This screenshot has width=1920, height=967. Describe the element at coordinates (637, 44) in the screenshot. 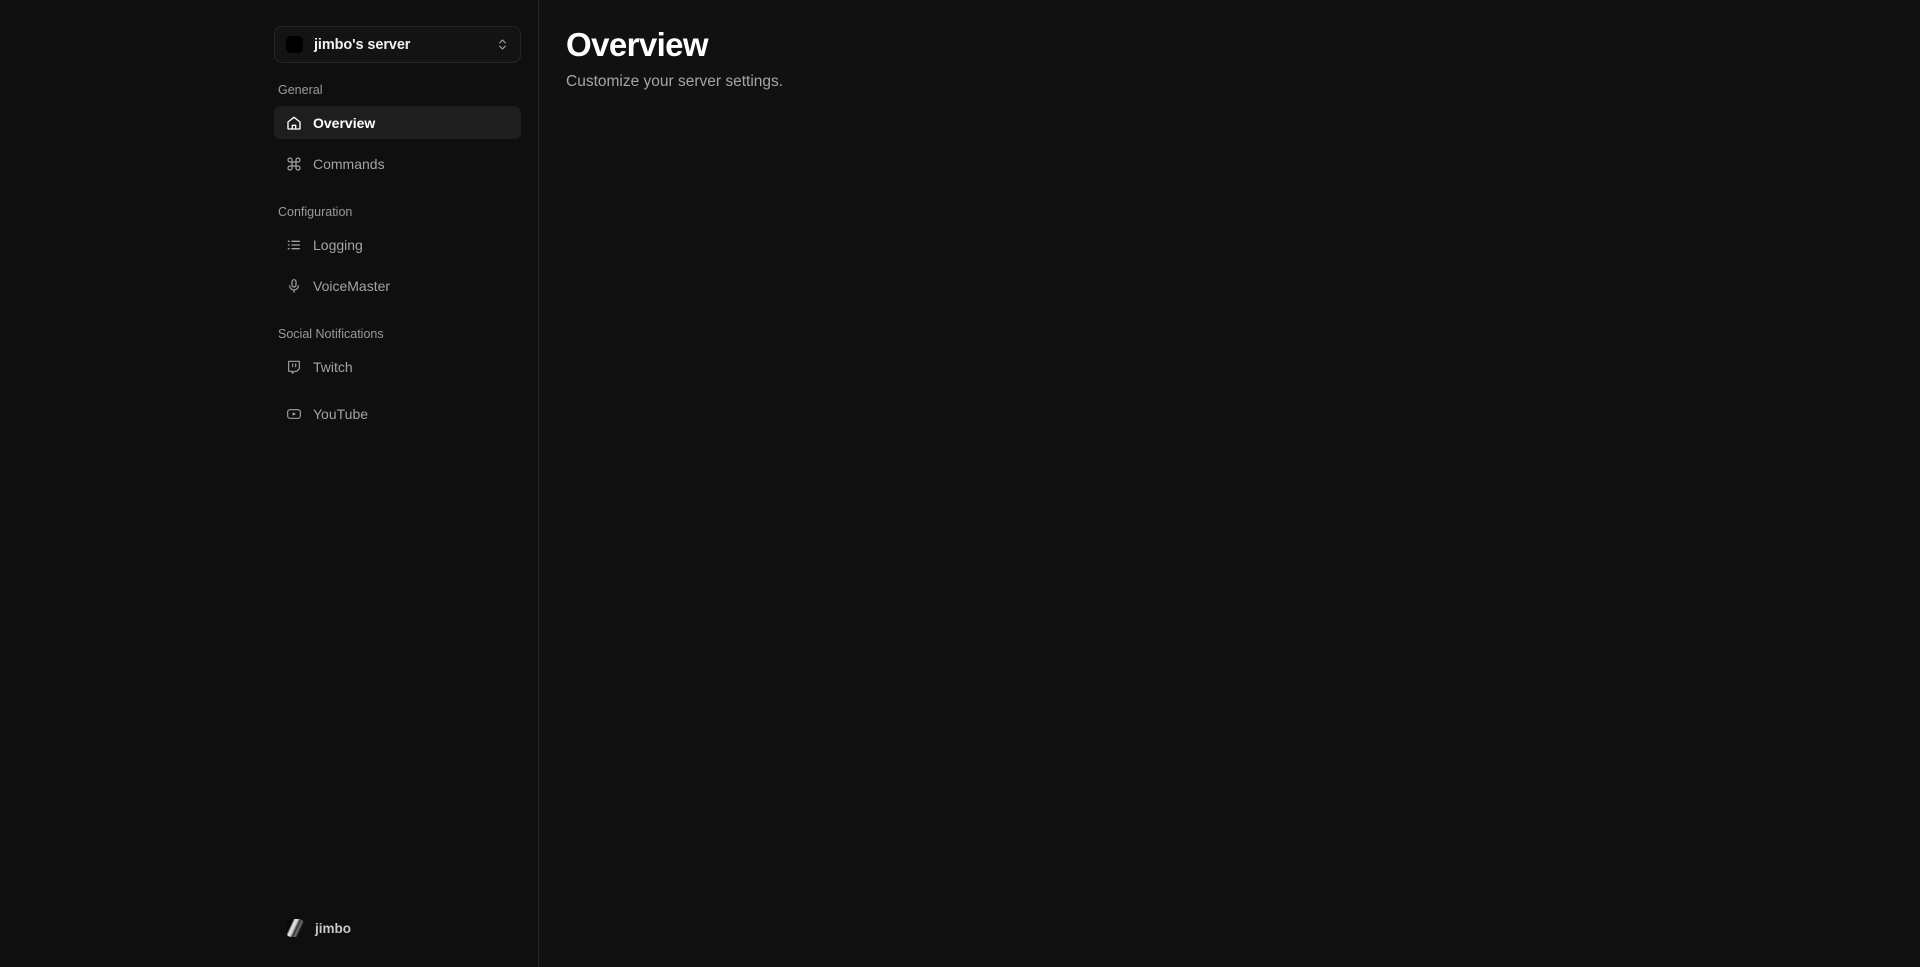

I see `page-title: Overview` at that location.